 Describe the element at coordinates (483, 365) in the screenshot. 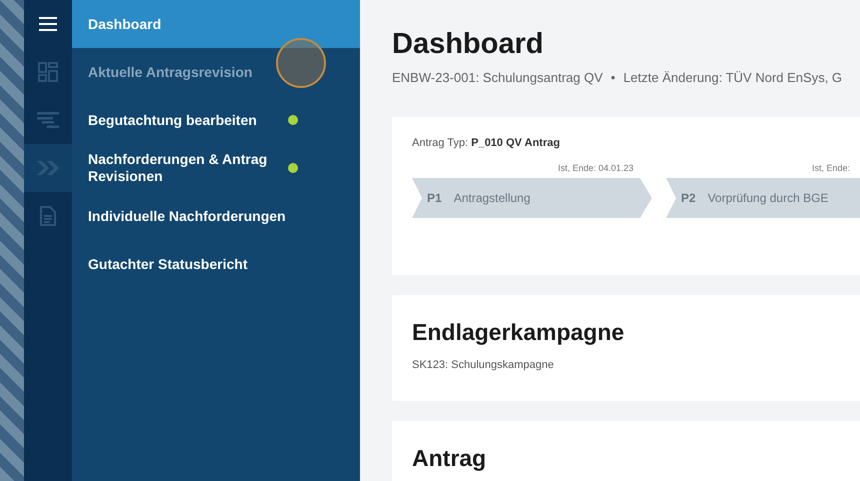

I see `campaign-text: SK123: Schulungskampagne` at that location.